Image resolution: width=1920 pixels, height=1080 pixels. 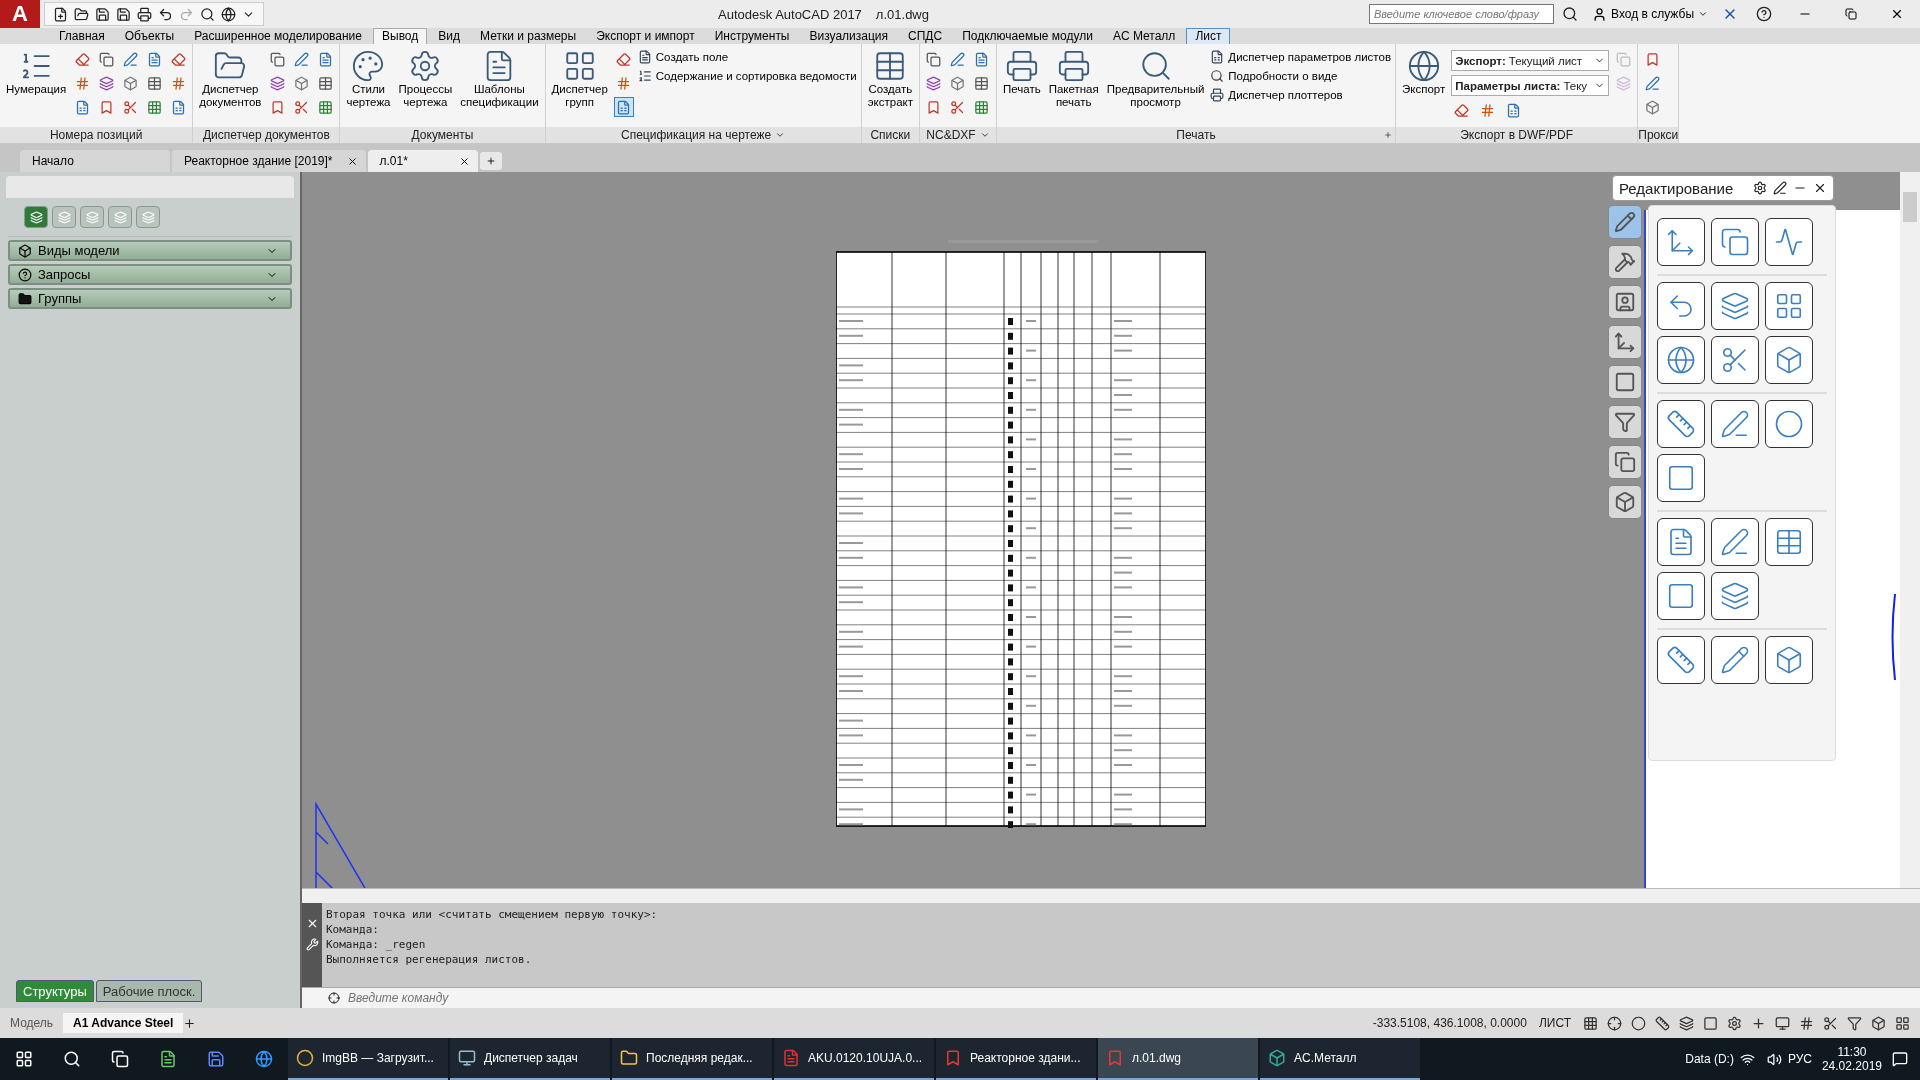 What do you see at coordinates (230, 79) in the screenshot?
I see `ribbon-button: Диспетчер документов` at bounding box center [230, 79].